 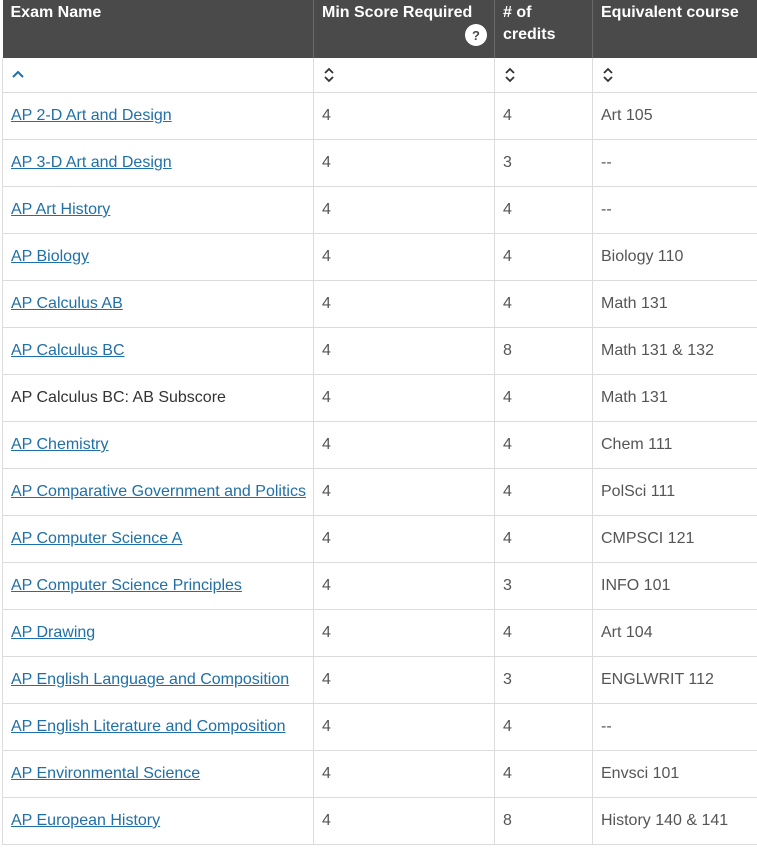 I want to click on exam-link: AP Comparative Government and Politics, so click(x=158, y=491).